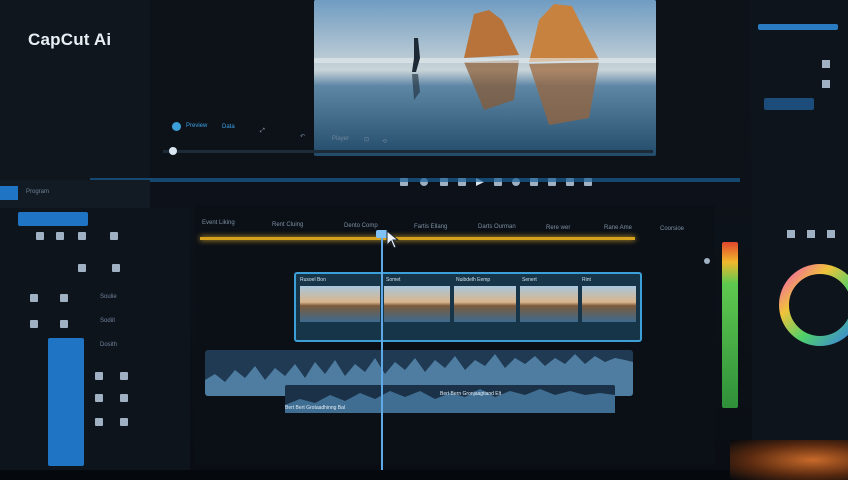 The image size is (848, 480). Describe the element at coordinates (75, 194) in the screenshot. I see `left-tabs: Program` at that location.